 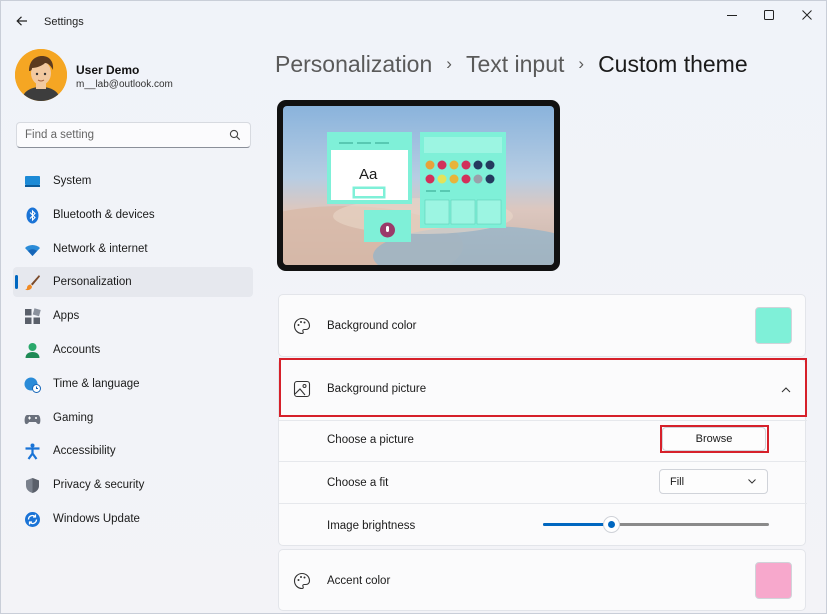 I want to click on preview-scene, so click(x=418, y=198).